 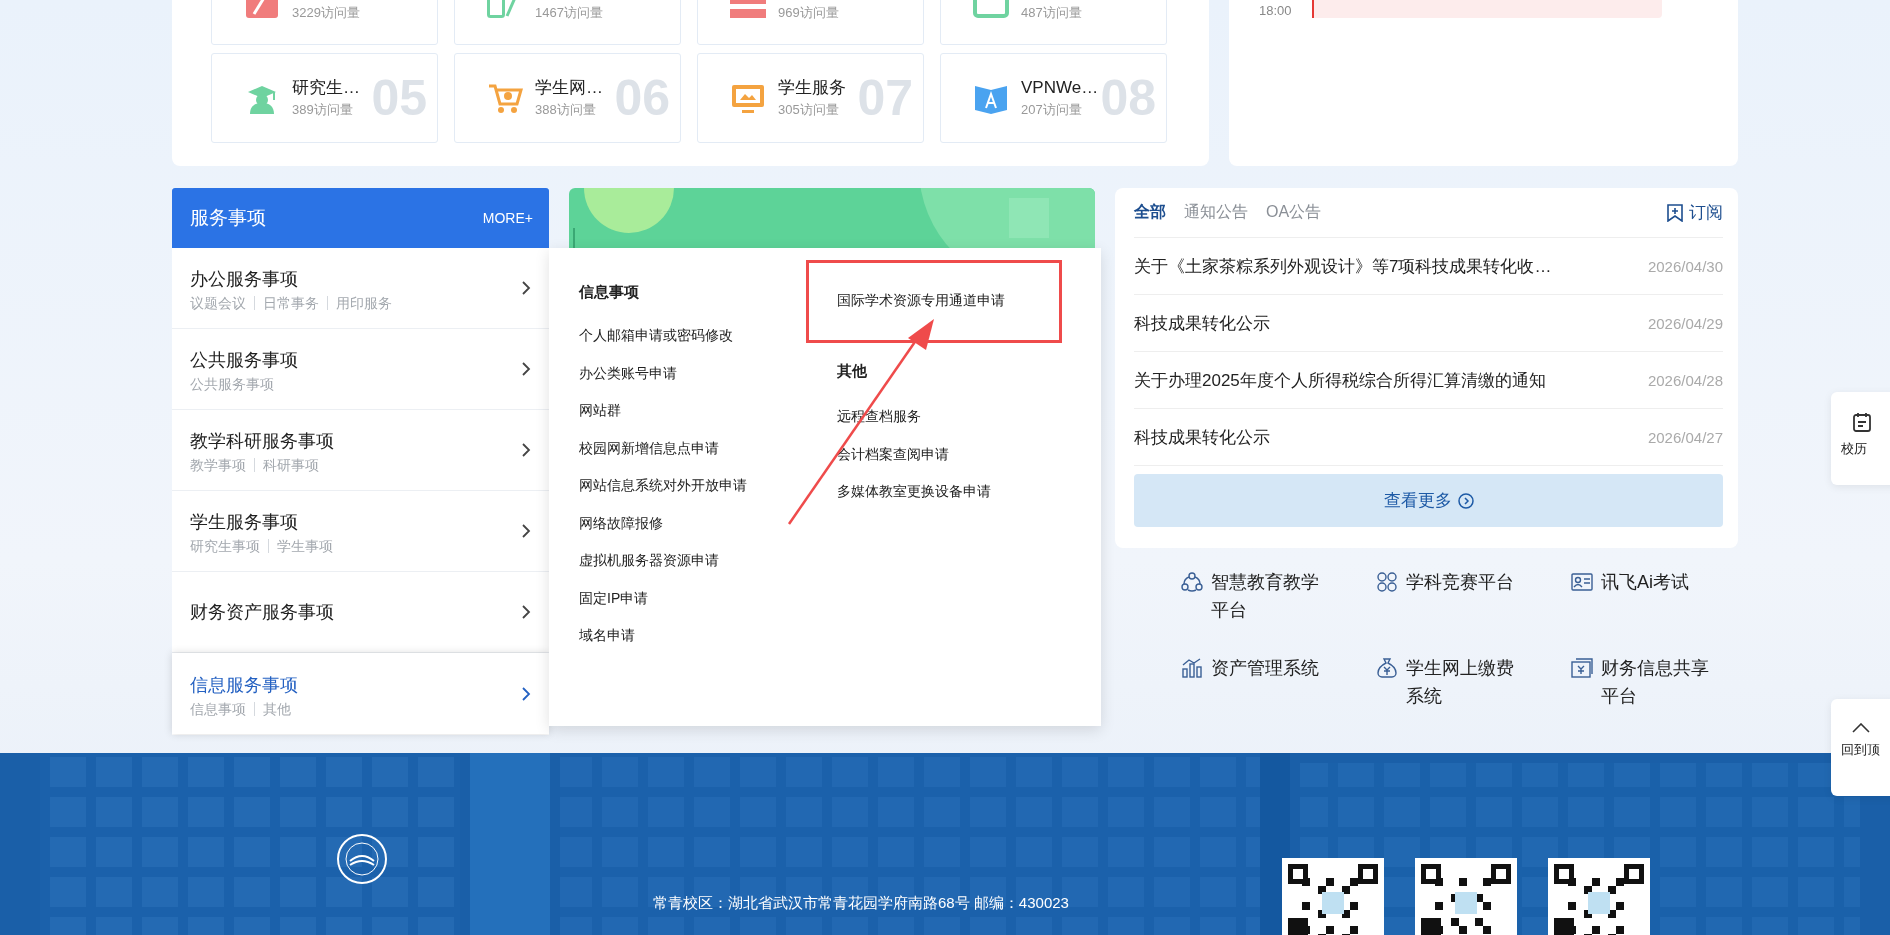 I want to click on menu-item: 网络故障报修, so click(x=708, y=522).